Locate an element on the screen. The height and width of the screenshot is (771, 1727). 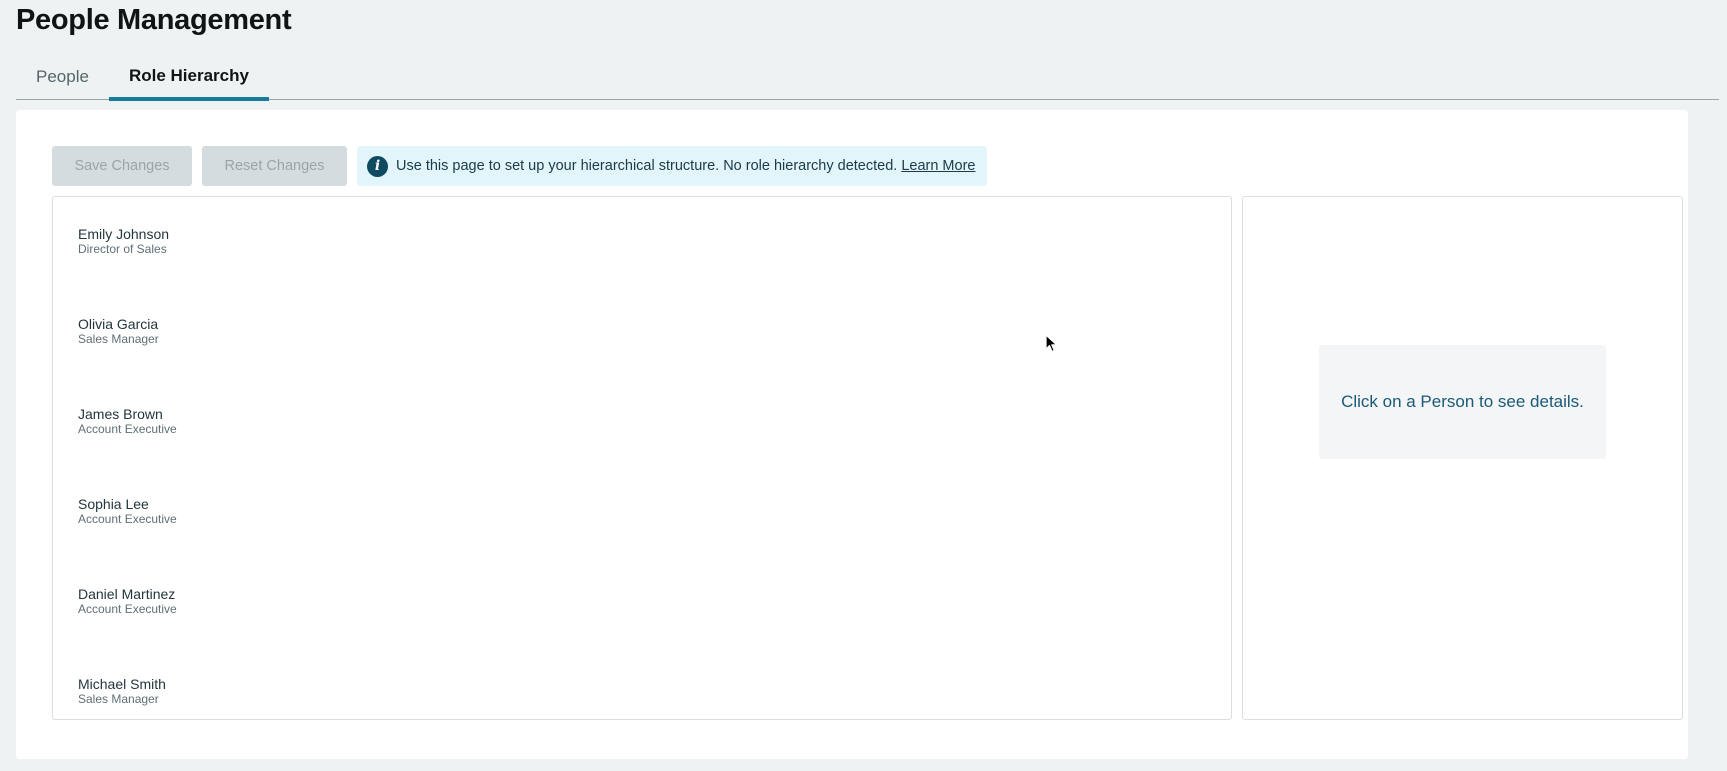
person-node: Emily Johnson Director of Sales is located at coordinates (123, 241).